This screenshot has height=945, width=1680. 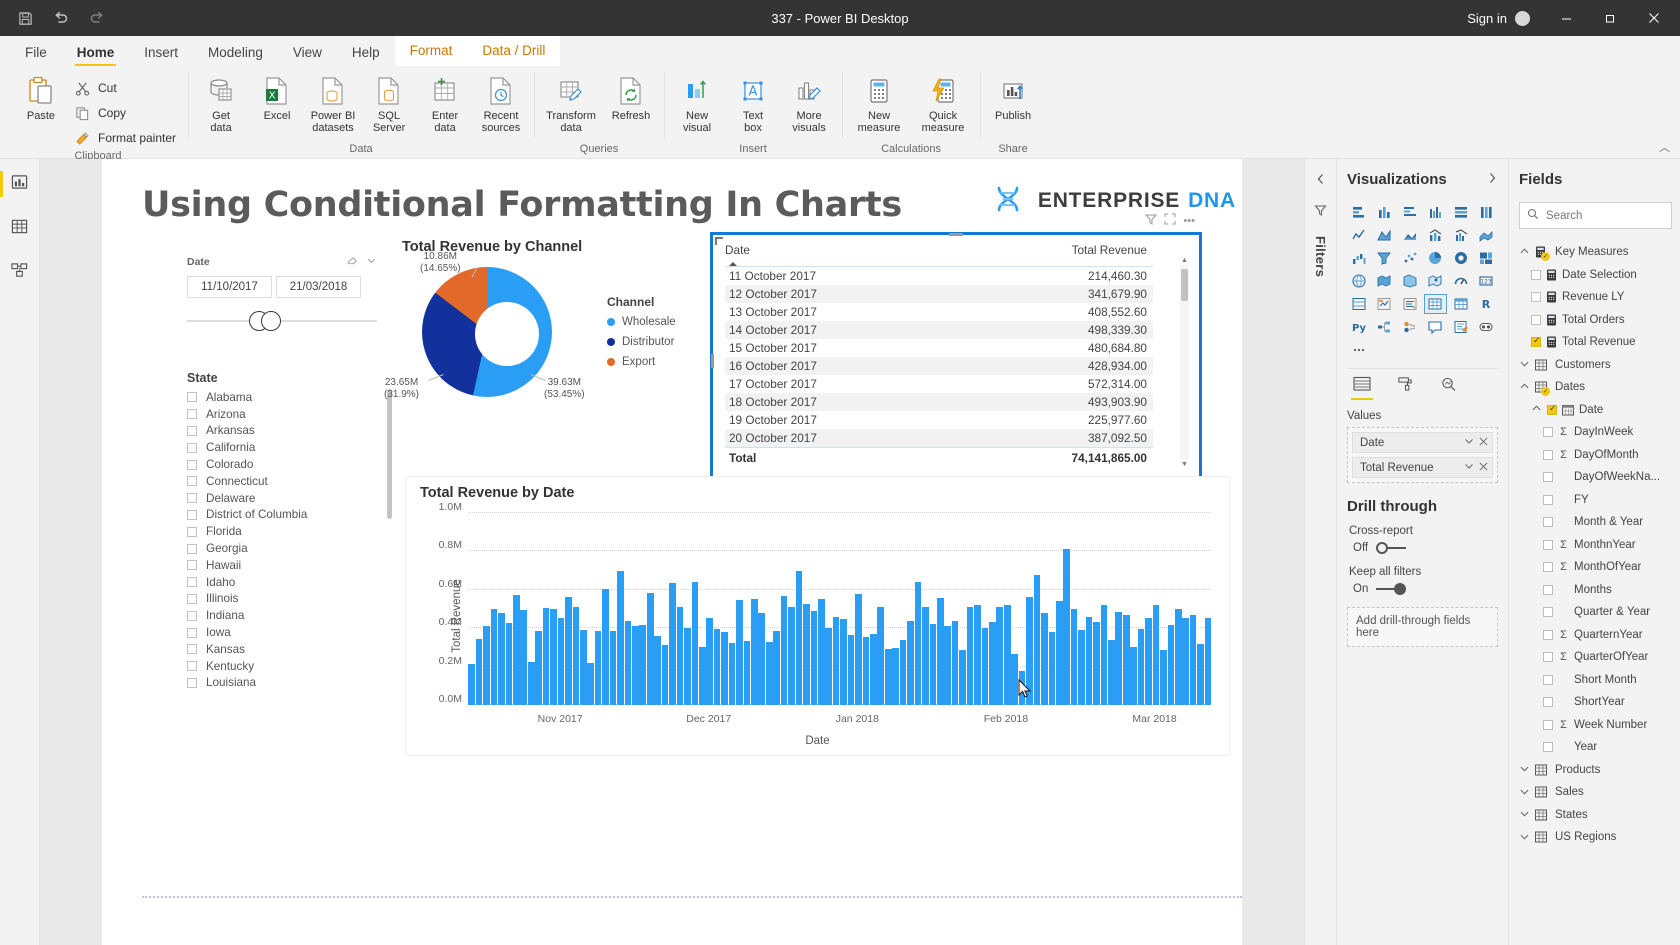 What do you see at coordinates (1385, 212) in the screenshot?
I see `stacked-column-chart-icon` at bounding box center [1385, 212].